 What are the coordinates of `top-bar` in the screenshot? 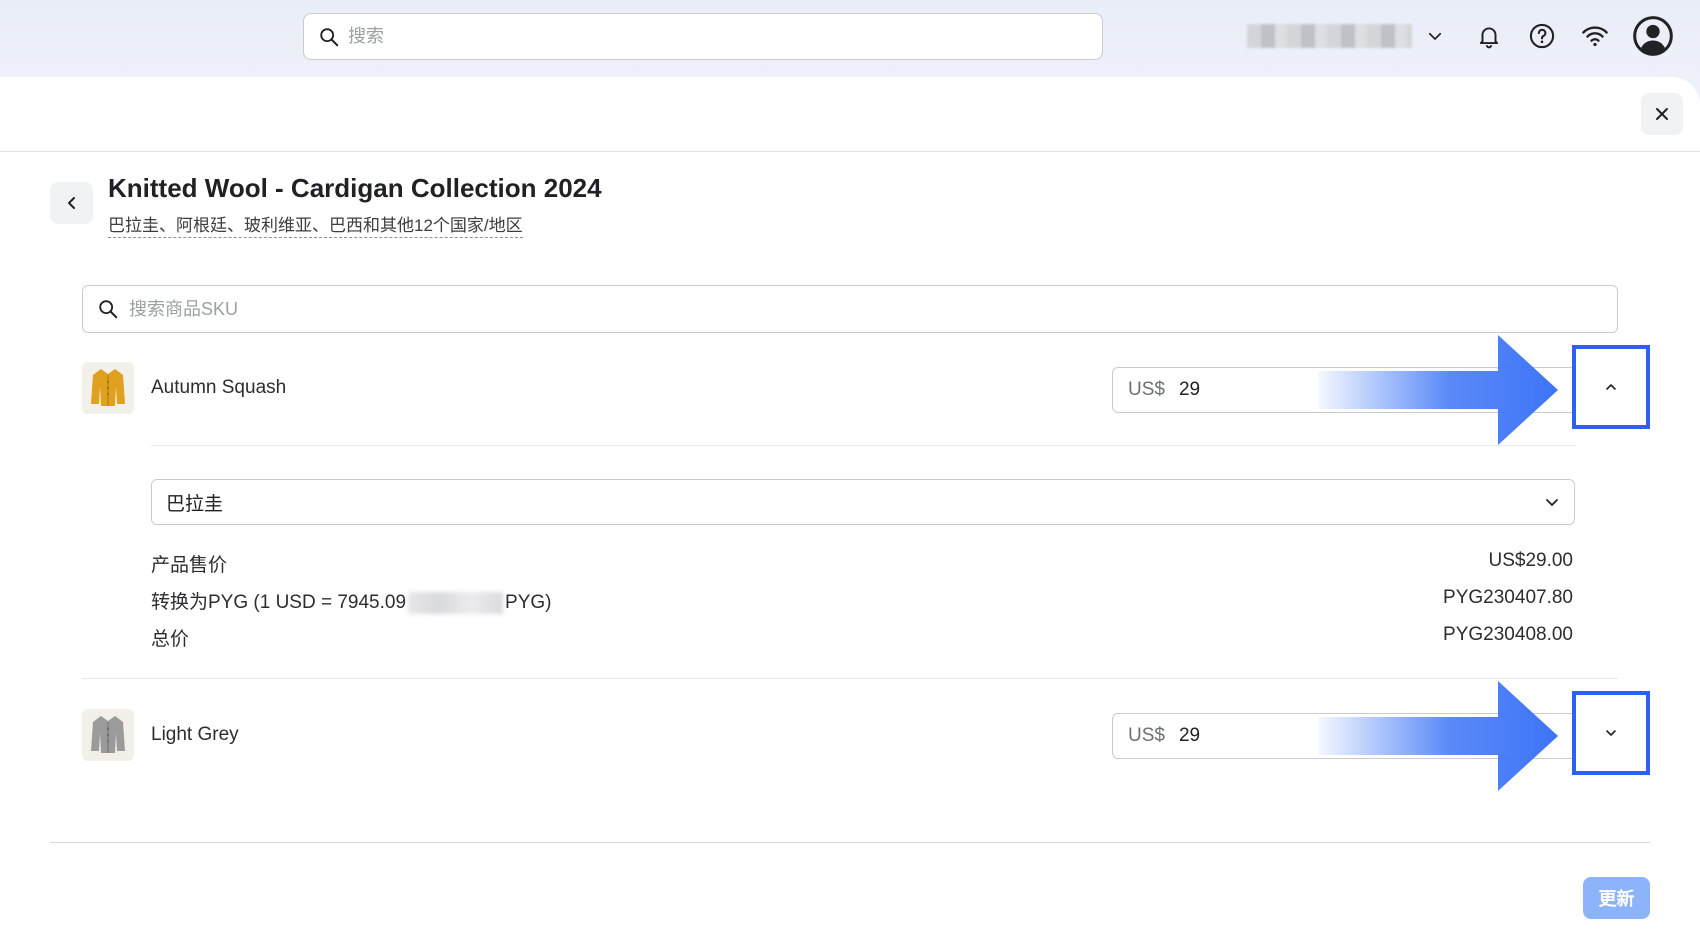 It's located at (850, 39).